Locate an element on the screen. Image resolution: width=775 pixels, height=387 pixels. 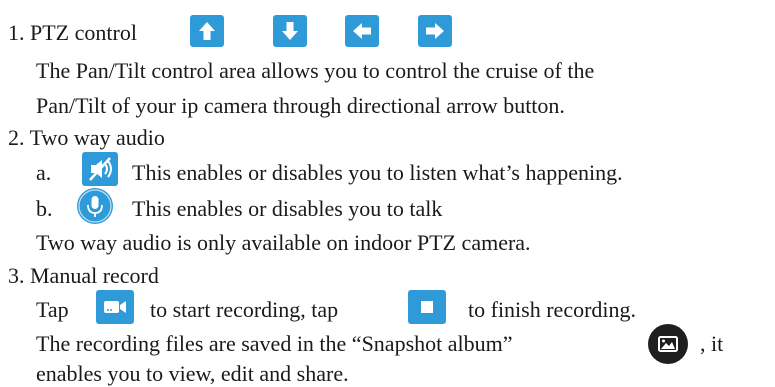
speaker-mute-icon is located at coordinates (100, 169).